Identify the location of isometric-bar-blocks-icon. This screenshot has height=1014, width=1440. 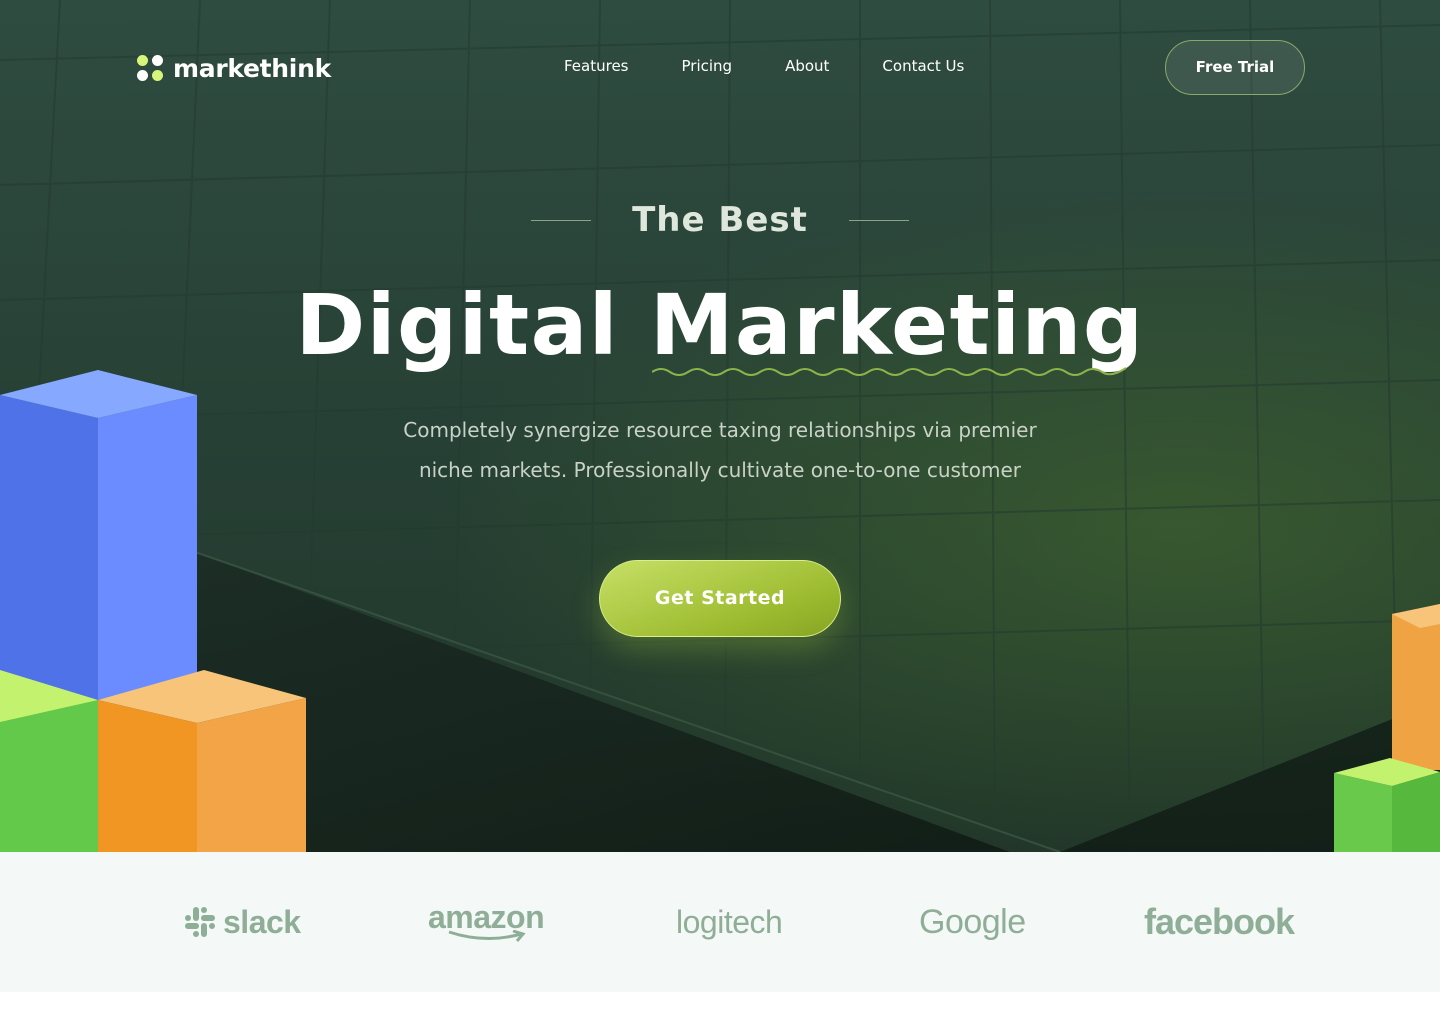
(153, 611).